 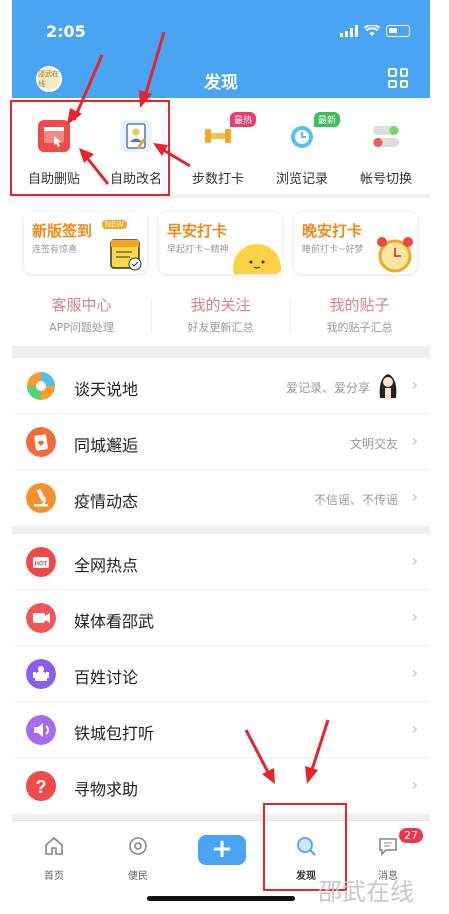 I want to click on tool-rename: 自助改名, so click(x=136, y=146).